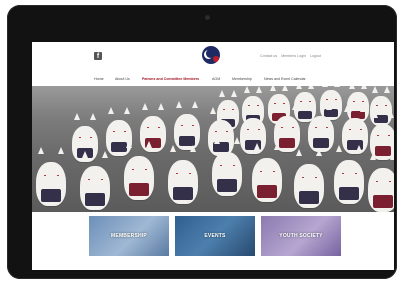 The image size is (403, 282). What do you see at coordinates (122, 79) in the screenshot?
I see `nav-item-about: About Us` at bounding box center [122, 79].